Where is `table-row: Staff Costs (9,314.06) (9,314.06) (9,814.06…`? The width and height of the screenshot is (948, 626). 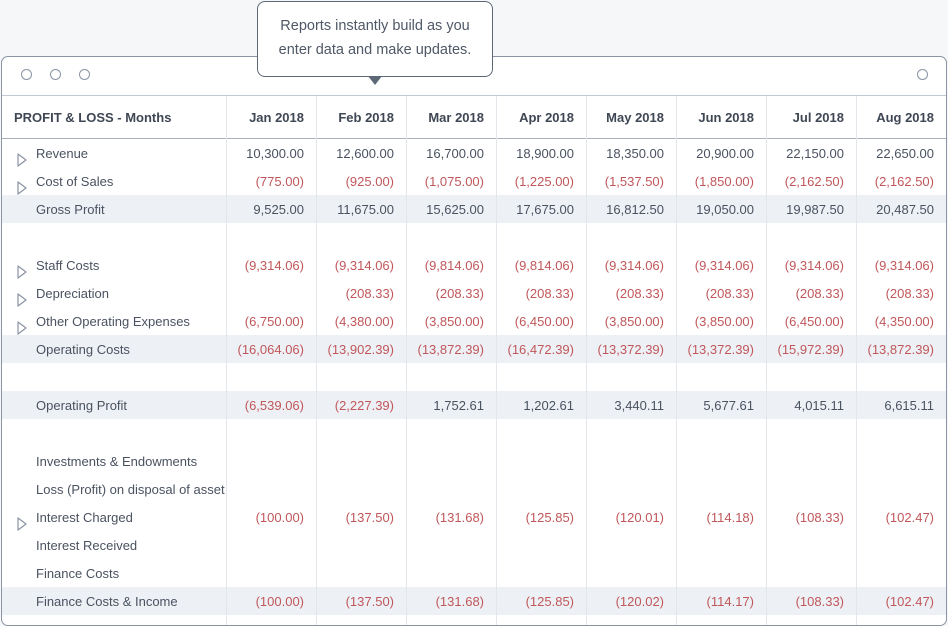
table-row: Staff Costs (9,314.06) (9,314.06) (9,814.06… is located at coordinates (474, 265).